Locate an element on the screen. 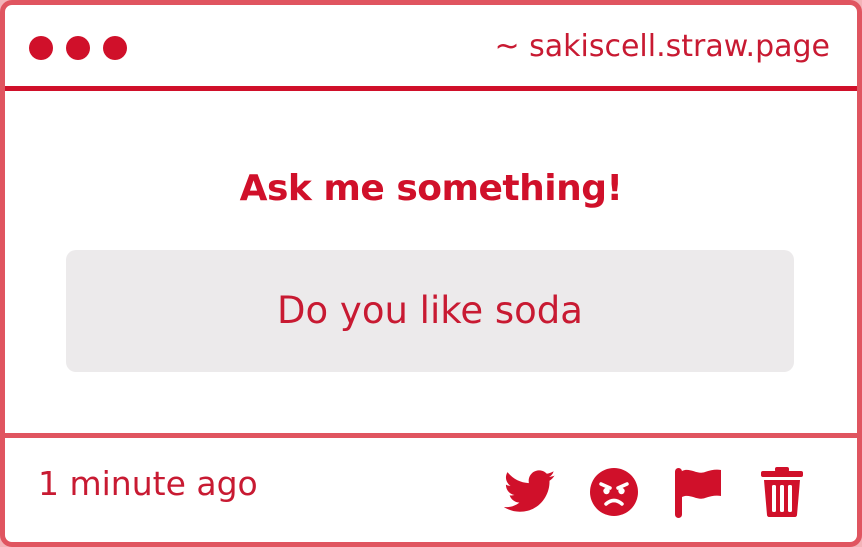  window-dot-minimize is located at coordinates (78, 48).